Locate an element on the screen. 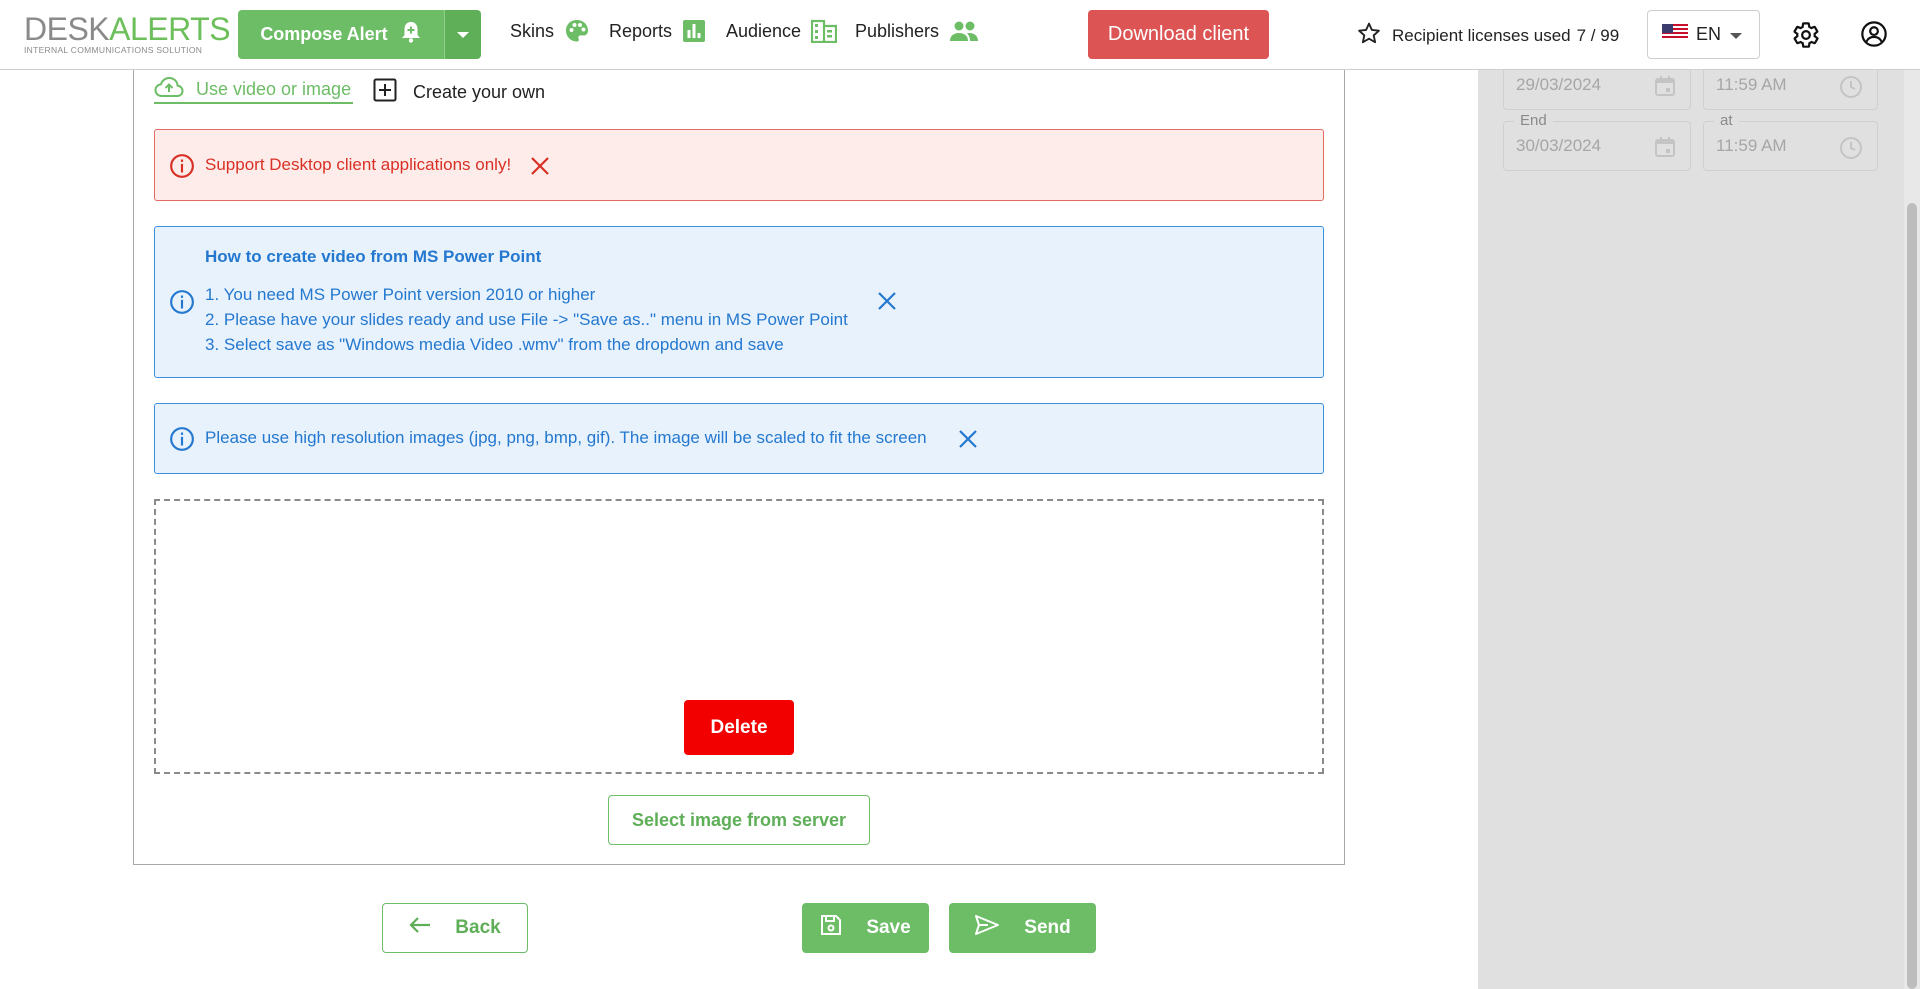 Image resolution: width=1920 pixels, height=989 pixels. tab-use-video-label: Use video or image is located at coordinates (274, 89).